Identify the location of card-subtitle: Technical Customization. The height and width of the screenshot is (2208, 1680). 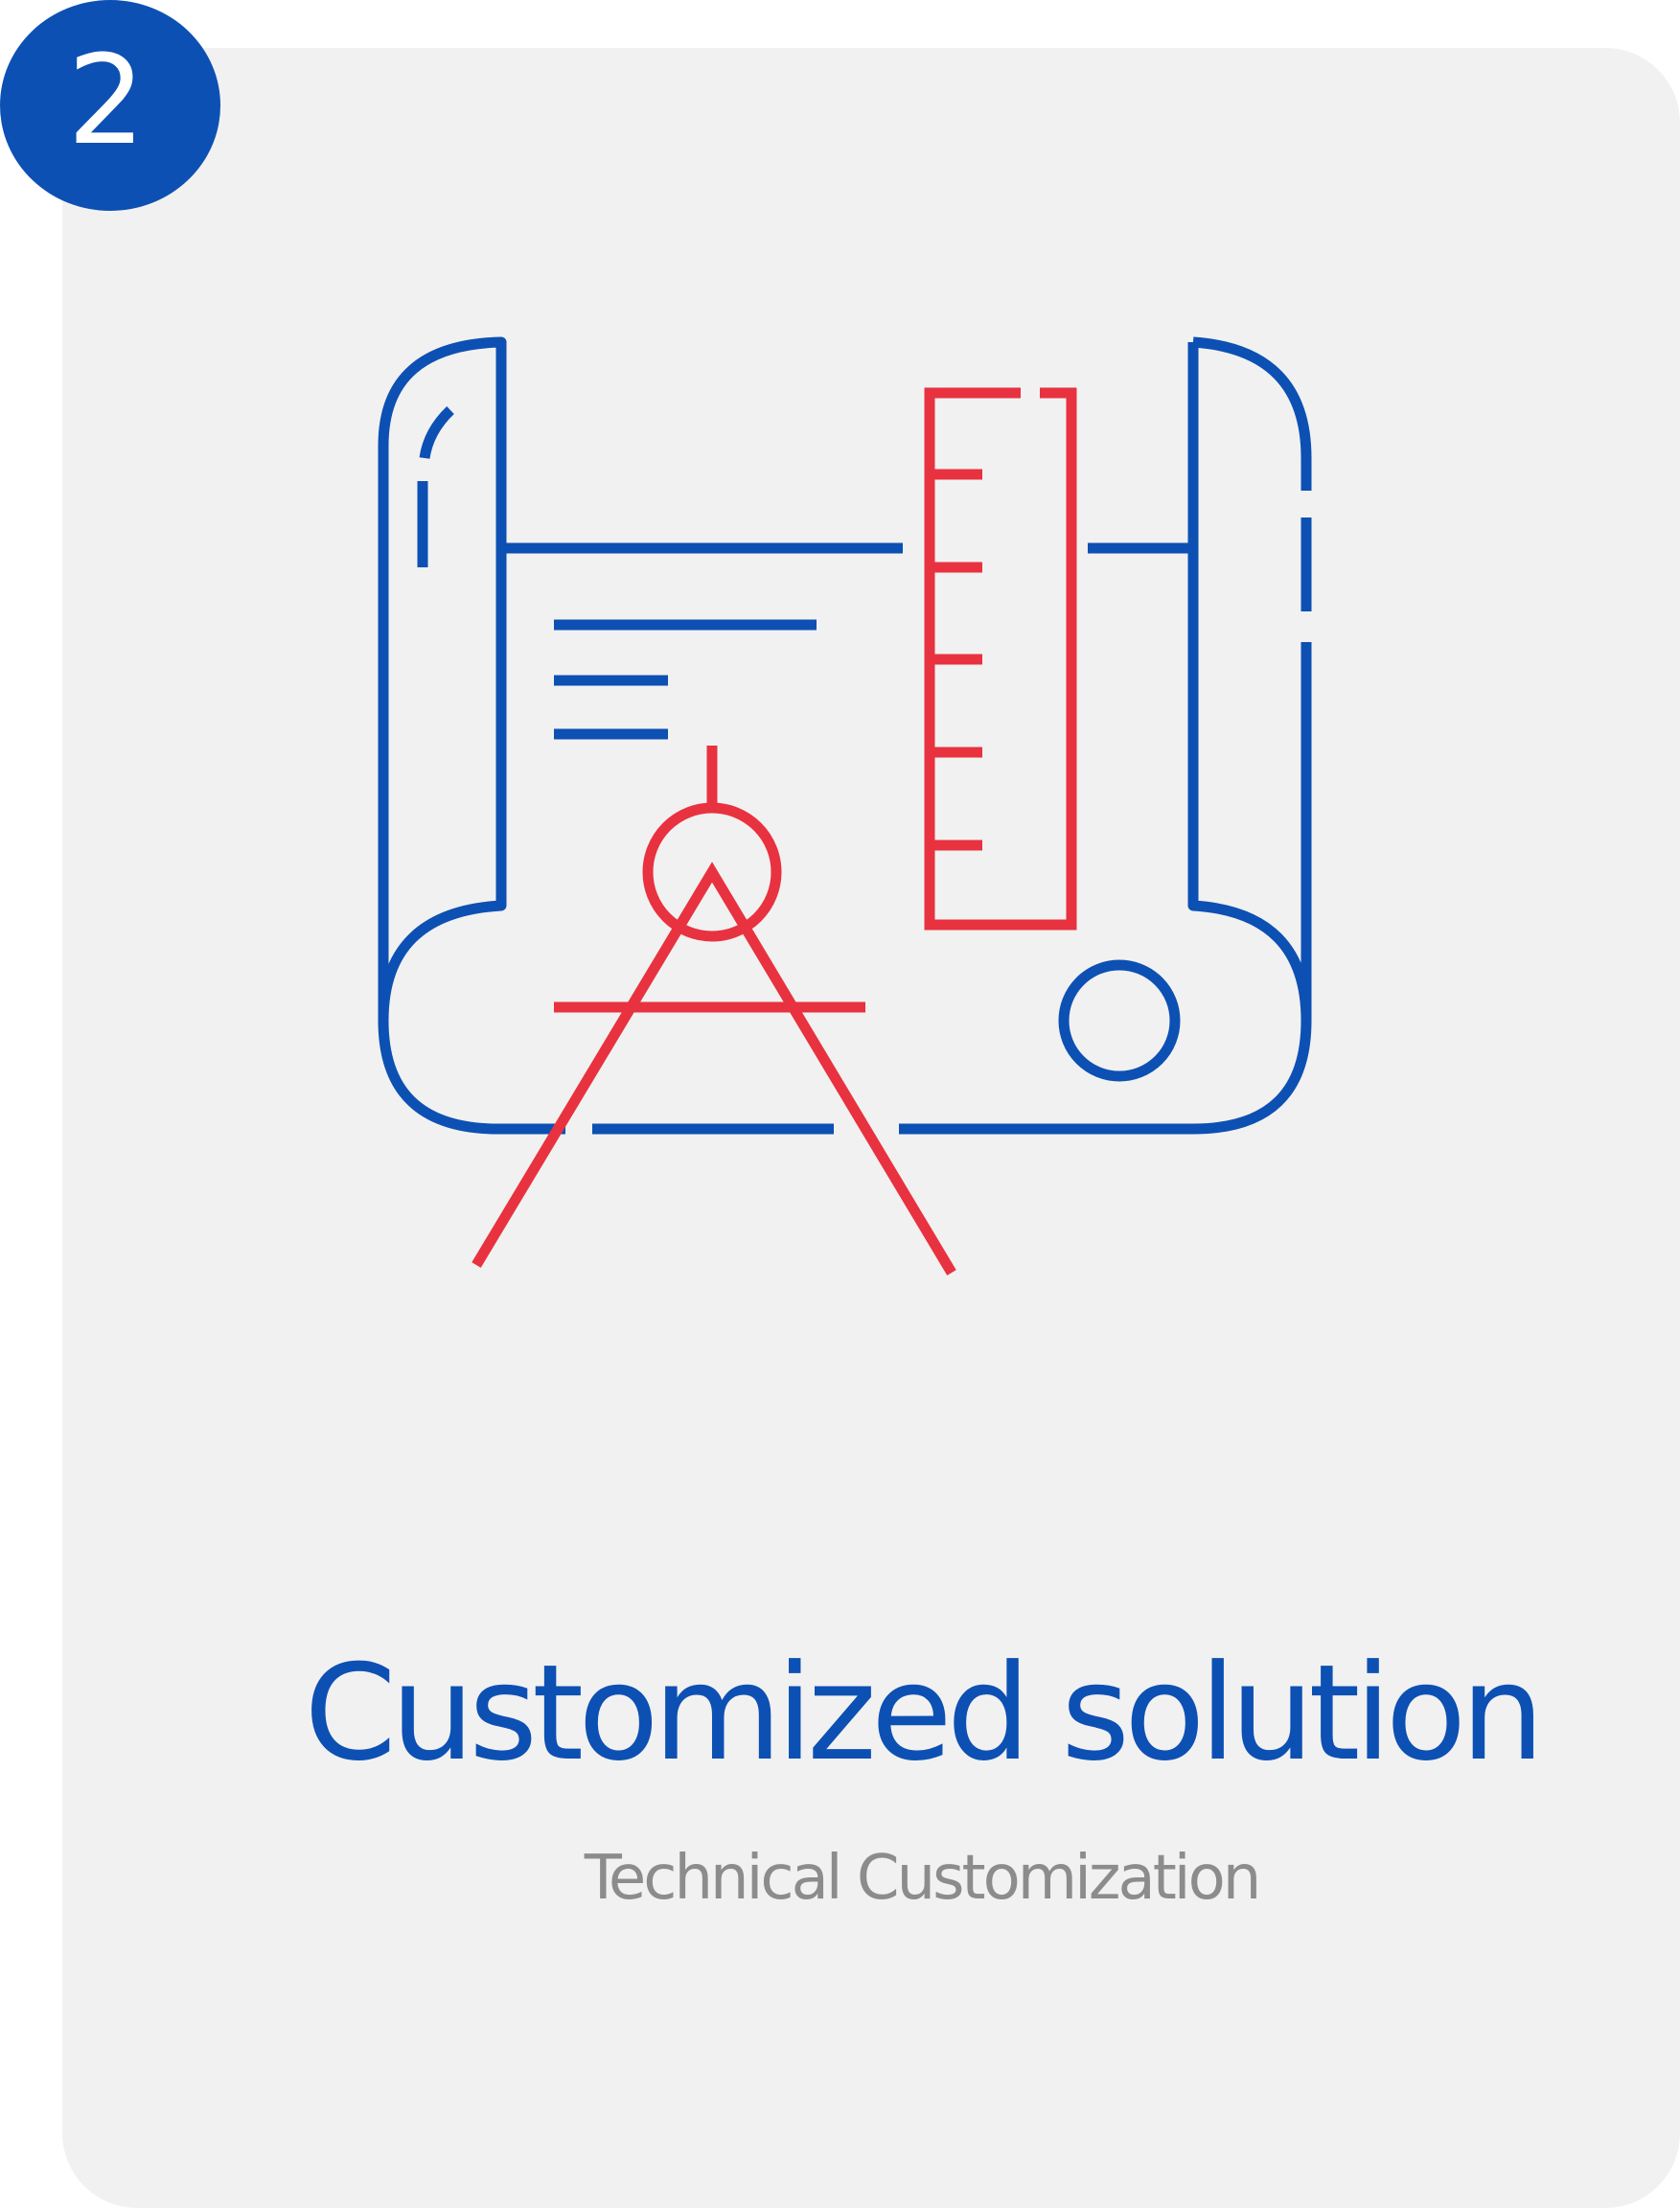
(923, 1878).